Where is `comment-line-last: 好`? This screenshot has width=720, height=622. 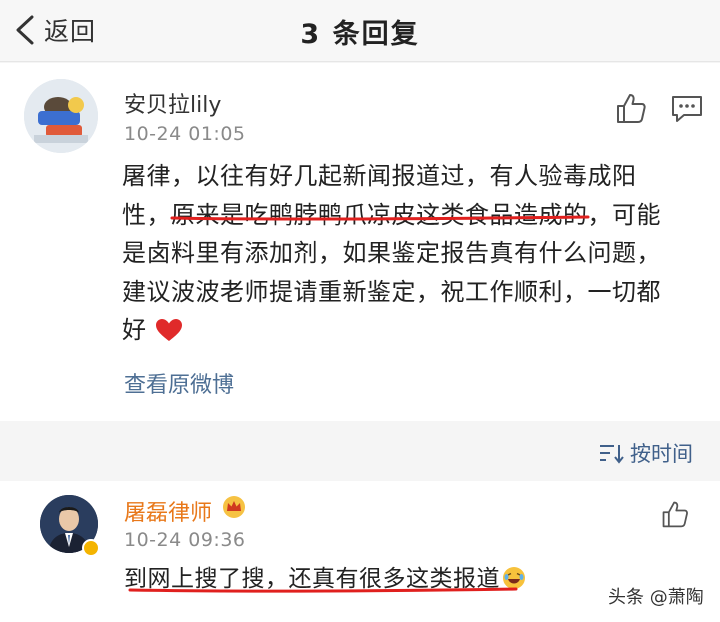 comment-line-last: 好 is located at coordinates (414, 330).